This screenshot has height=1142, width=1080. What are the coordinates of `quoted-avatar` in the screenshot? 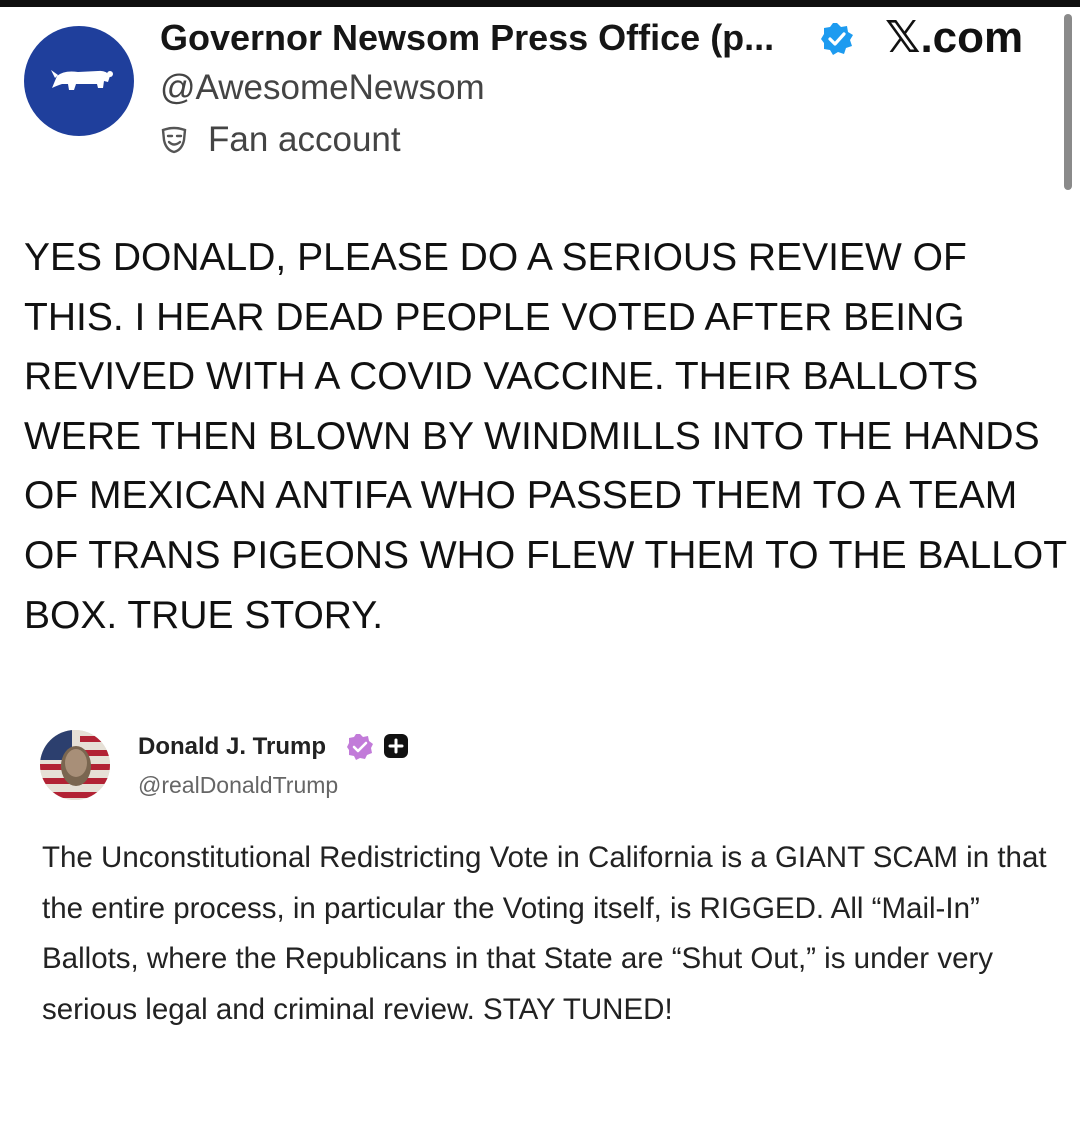 It's located at (75, 765).